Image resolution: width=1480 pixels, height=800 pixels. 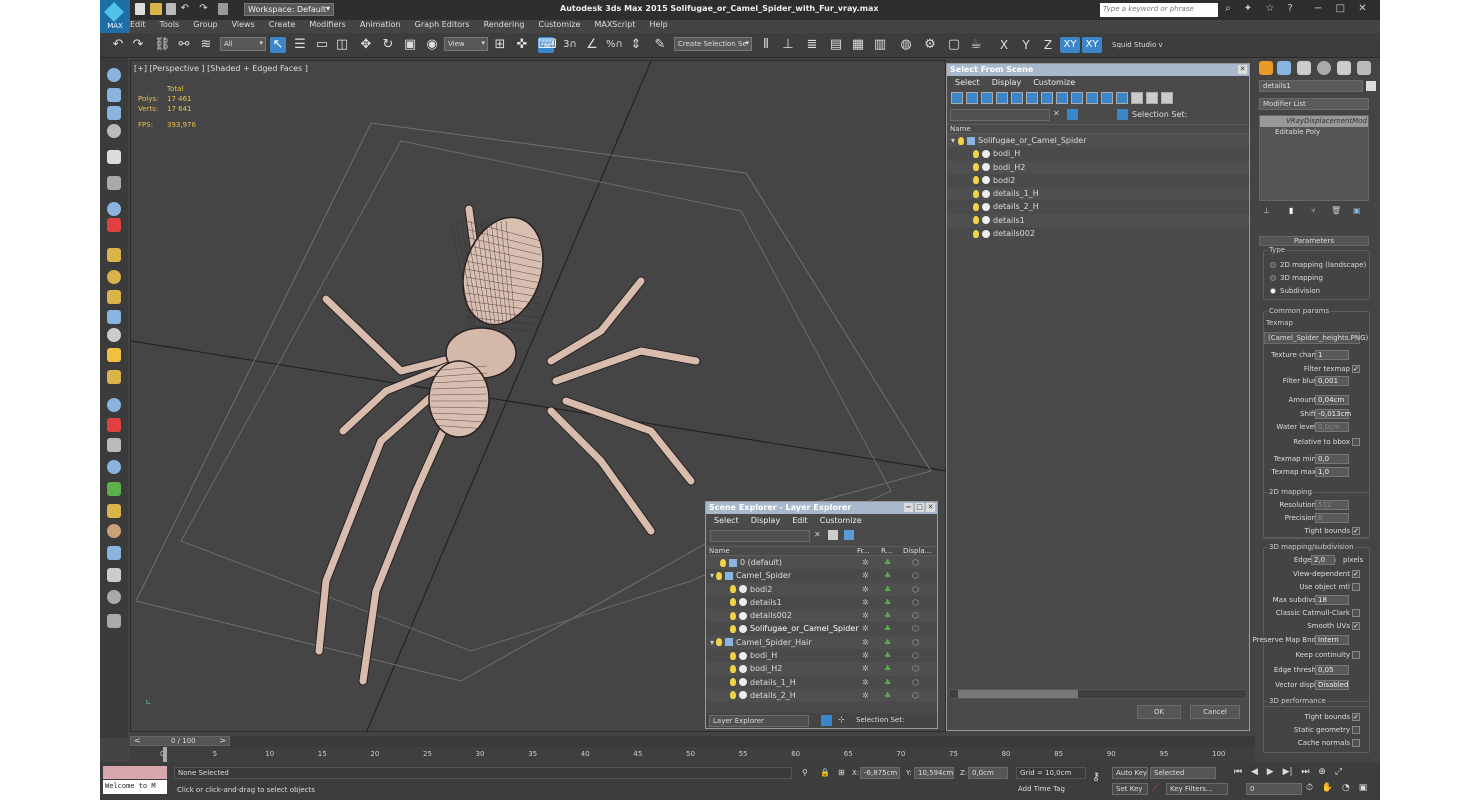 I want to click on save-file-icon, so click(x=171, y=9).